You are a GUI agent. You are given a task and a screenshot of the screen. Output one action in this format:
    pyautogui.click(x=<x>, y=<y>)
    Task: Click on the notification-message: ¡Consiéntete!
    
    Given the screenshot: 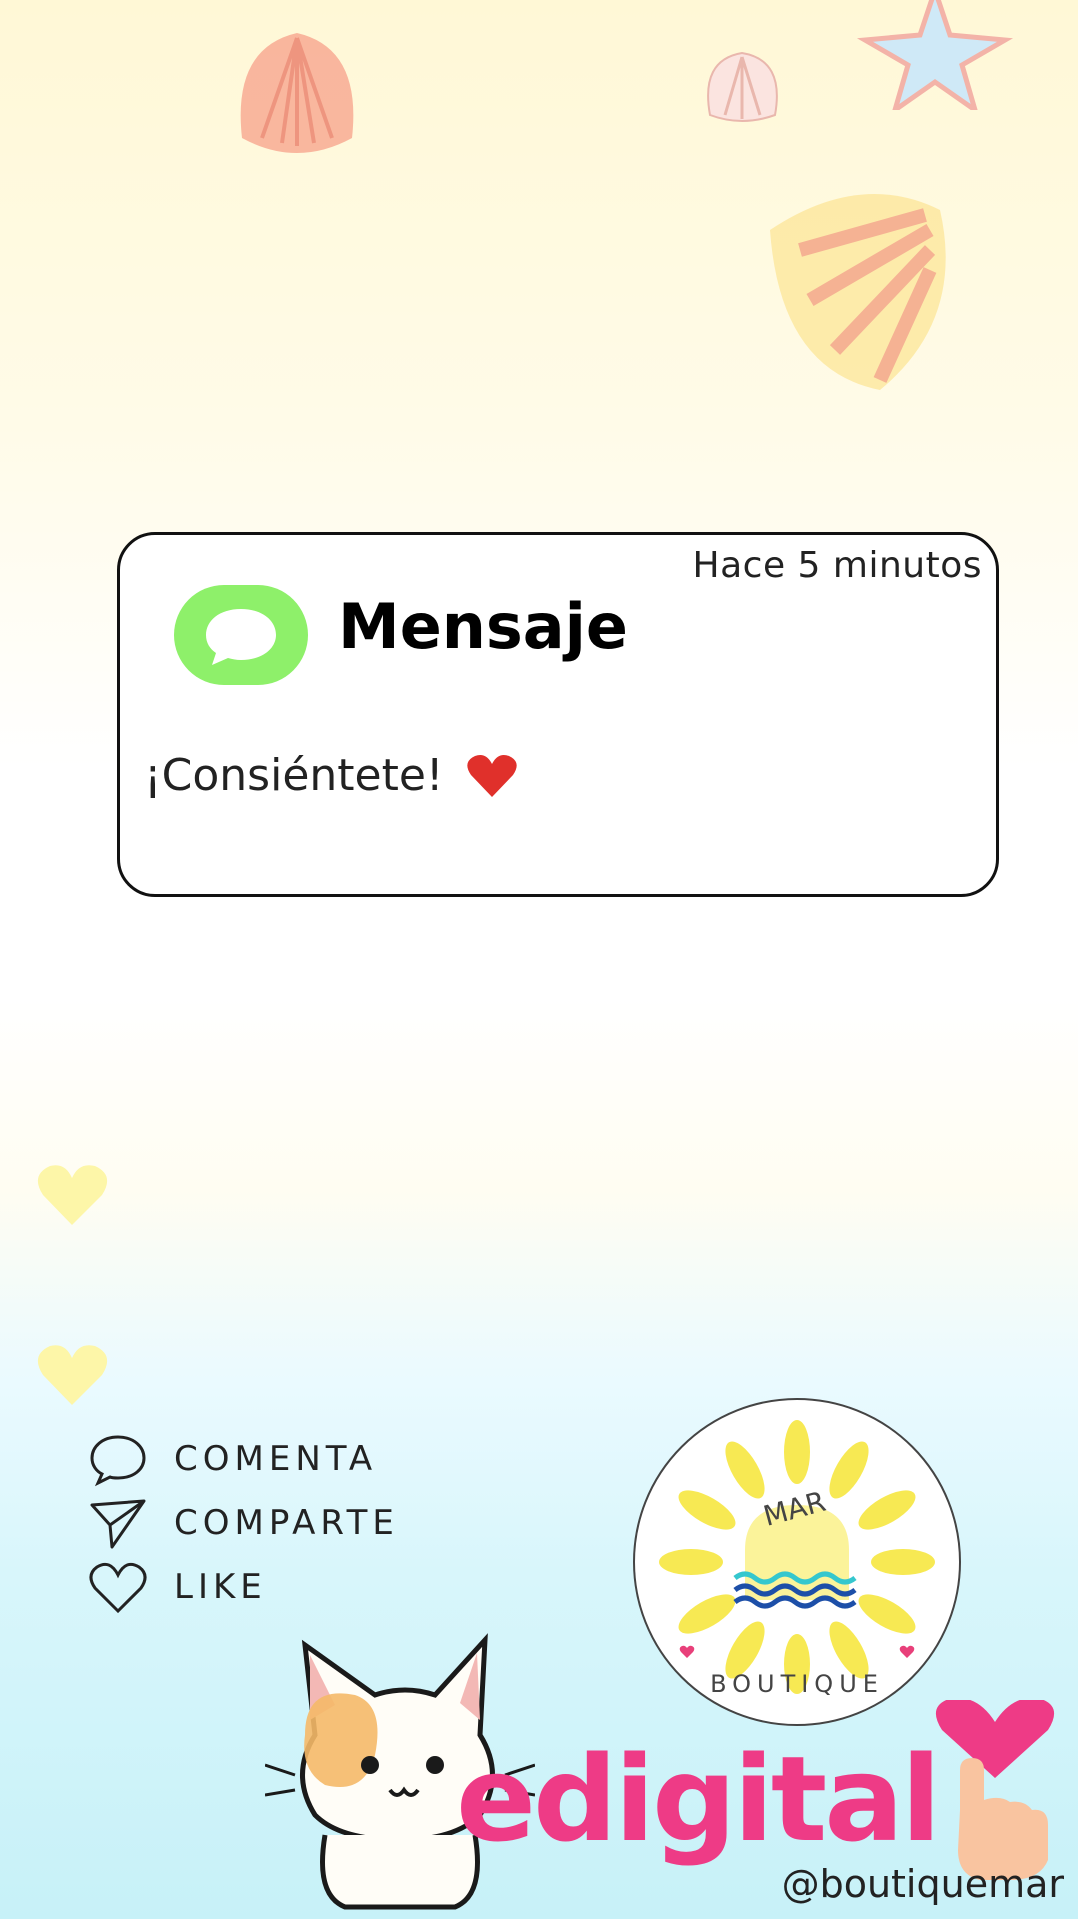 What is the action you would take?
    pyautogui.click(x=331, y=775)
    